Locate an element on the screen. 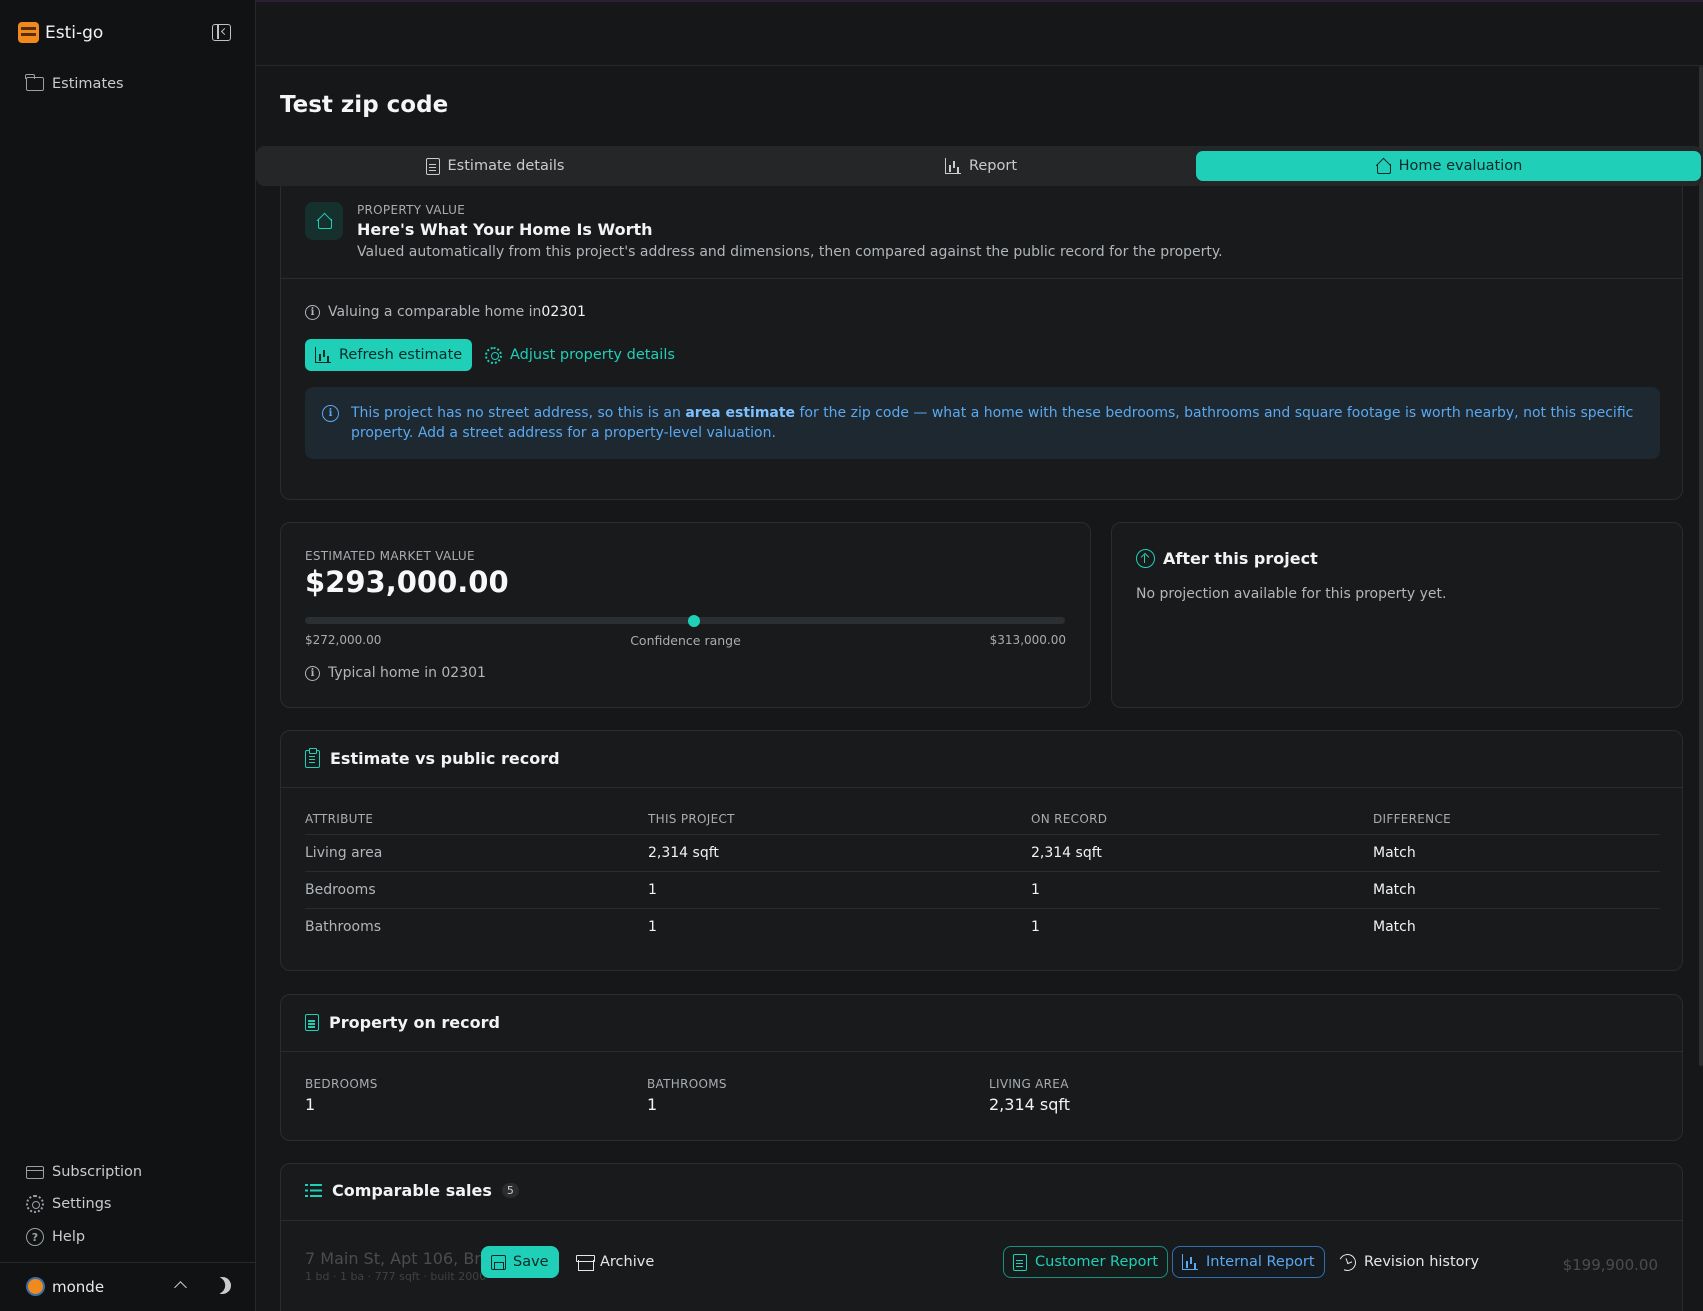 This screenshot has width=1703, height=1311. valuing-prefix: Valuing a comparable home in is located at coordinates (435, 312).